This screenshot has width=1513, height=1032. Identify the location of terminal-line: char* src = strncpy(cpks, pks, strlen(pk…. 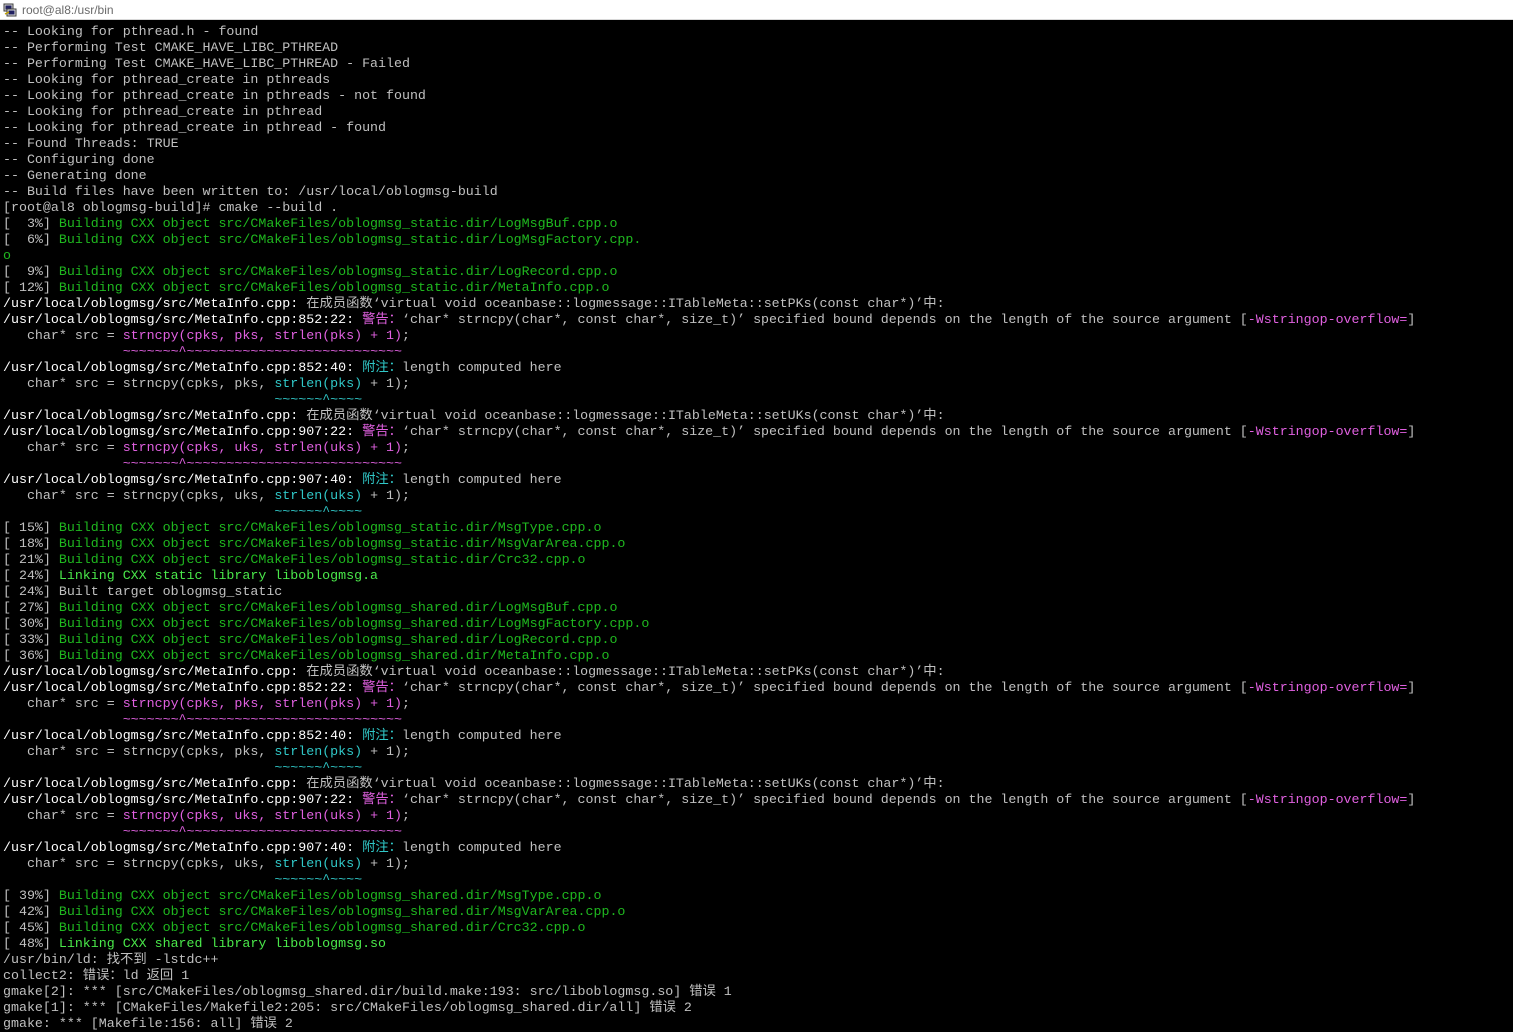
(758, 336).